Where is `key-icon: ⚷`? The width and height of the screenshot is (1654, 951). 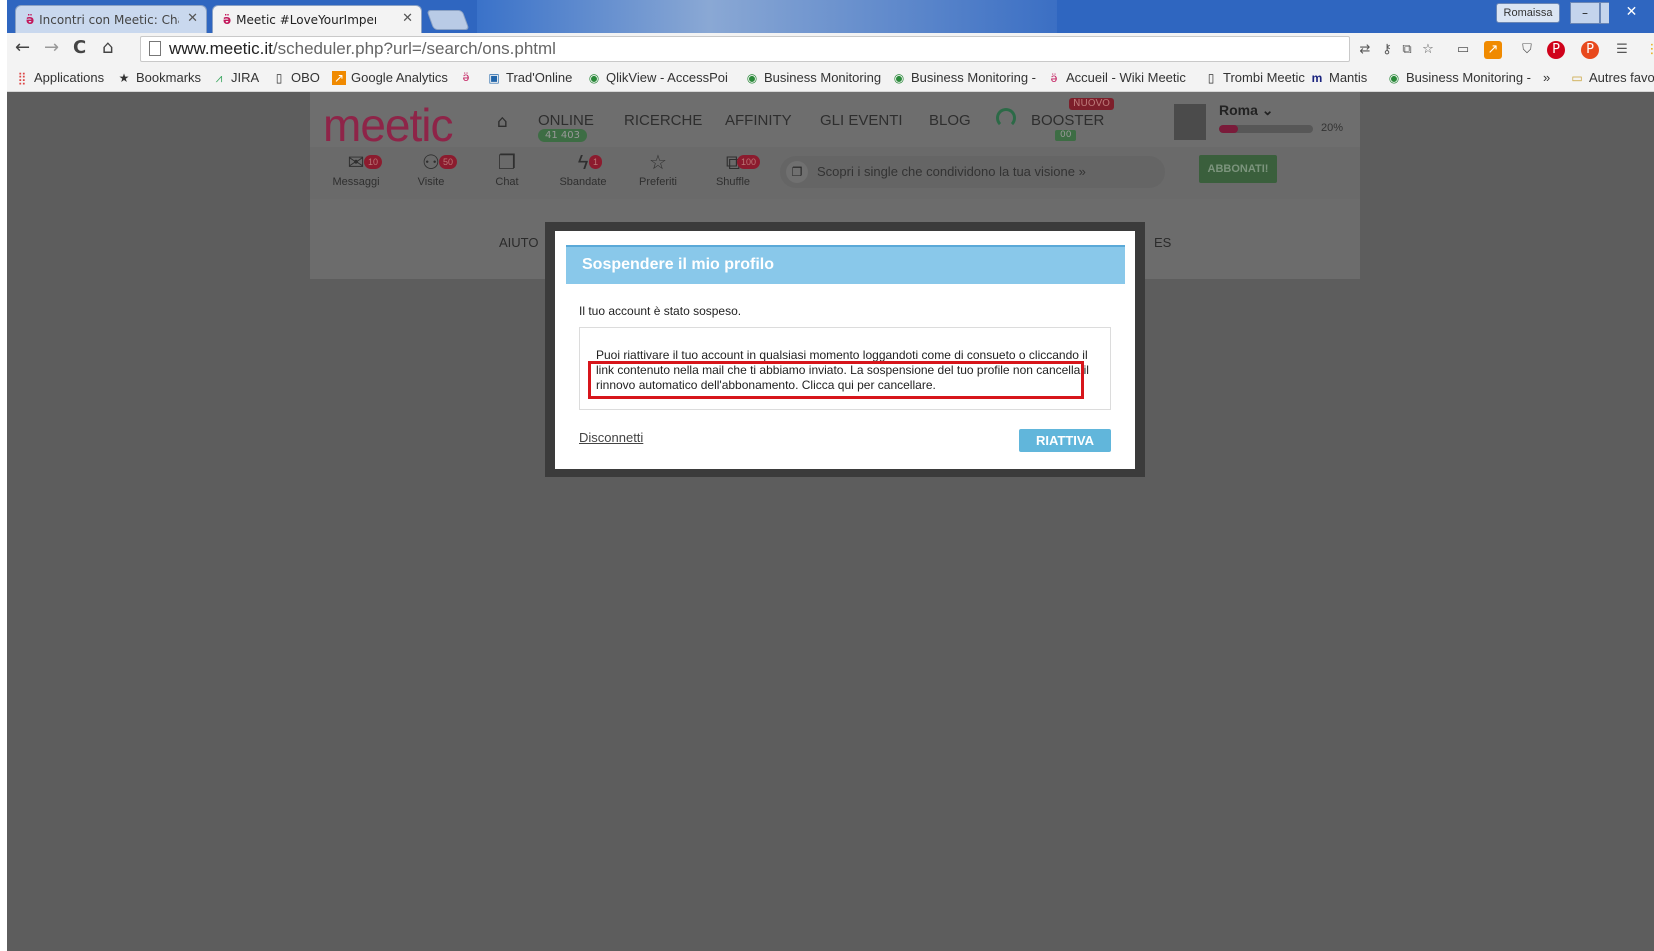 key-icon: ⚷ is located at coordinates (1387, 50).